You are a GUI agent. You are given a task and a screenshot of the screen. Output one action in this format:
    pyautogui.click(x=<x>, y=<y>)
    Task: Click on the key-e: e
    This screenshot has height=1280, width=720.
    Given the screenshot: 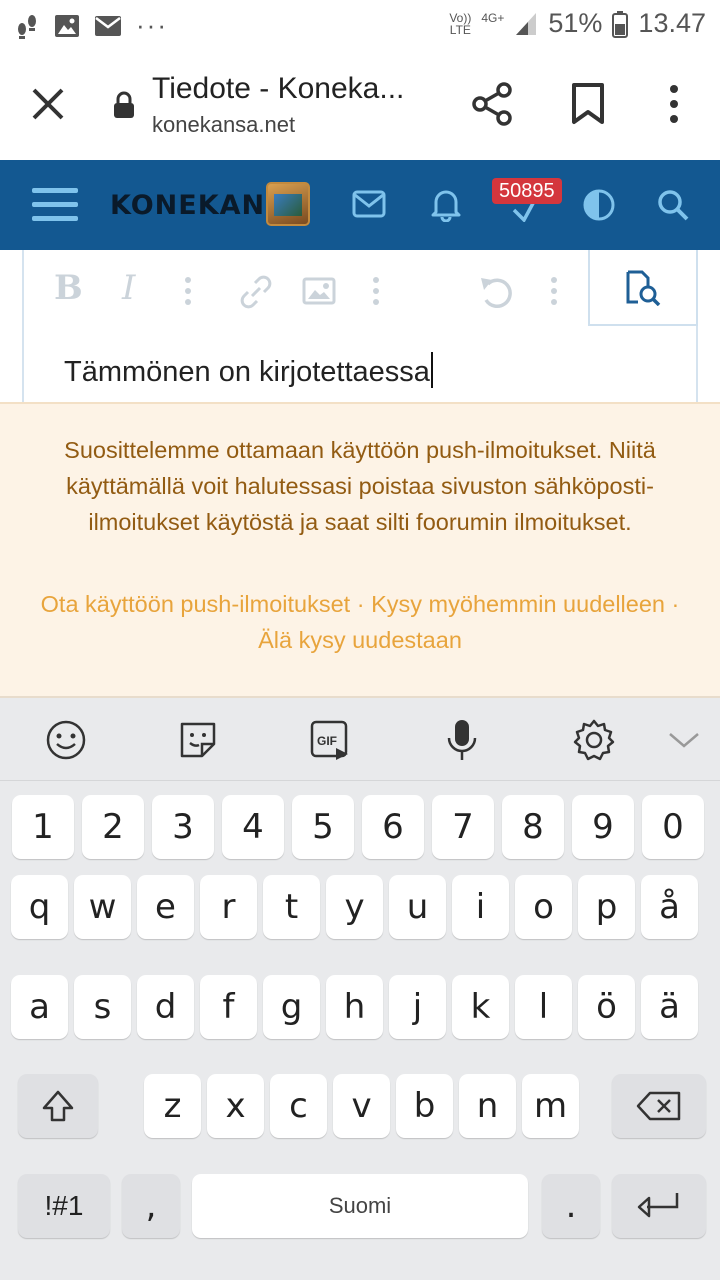 What is the action you would take?
    pyautogui.click(x=165, y=907)
    